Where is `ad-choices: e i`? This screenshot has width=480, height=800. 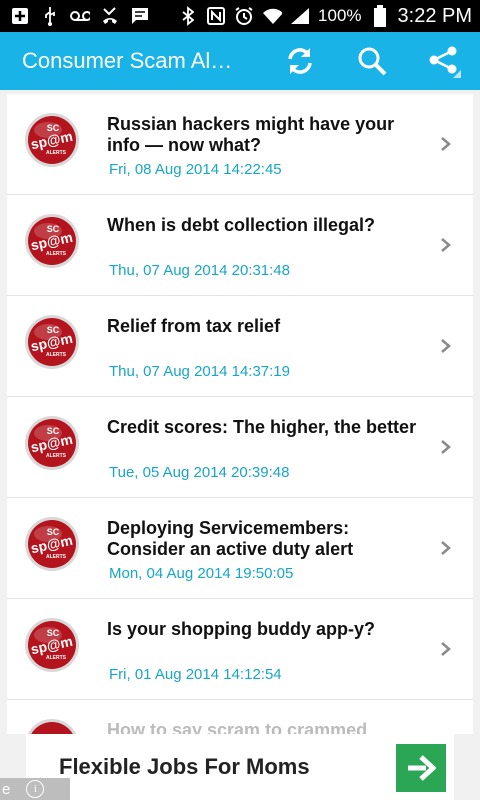
ad-choices: e i is located at coordinates (35, 789).